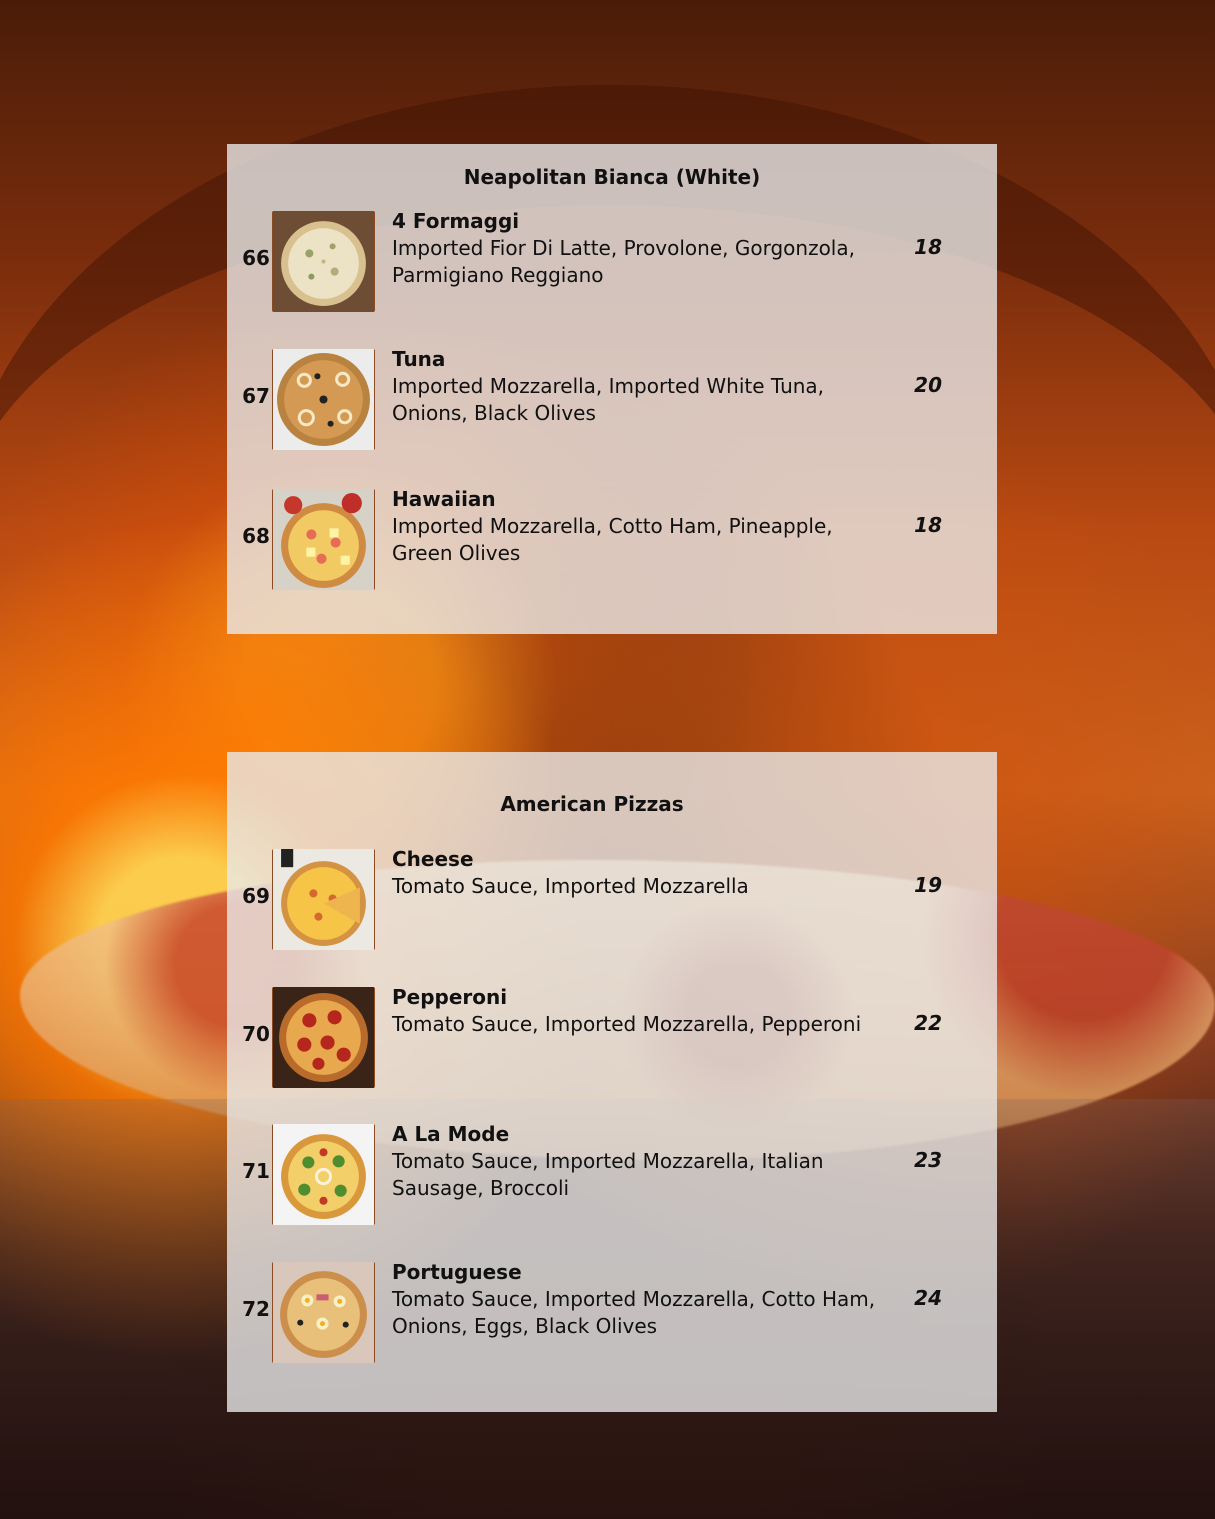  Describe the element at coordinates (928, 385) in the screenshot. I see `item-price: 20` at that location.